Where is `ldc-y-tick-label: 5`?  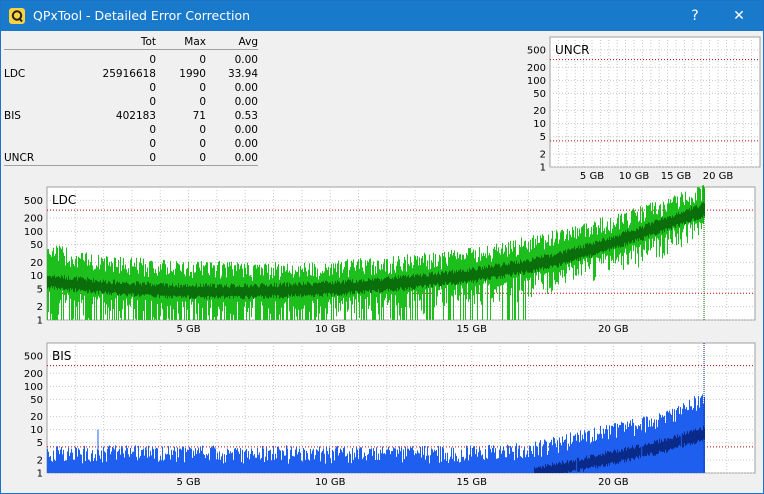 ldc-y-tick-label: 5 is located at coordinates (40, 290).